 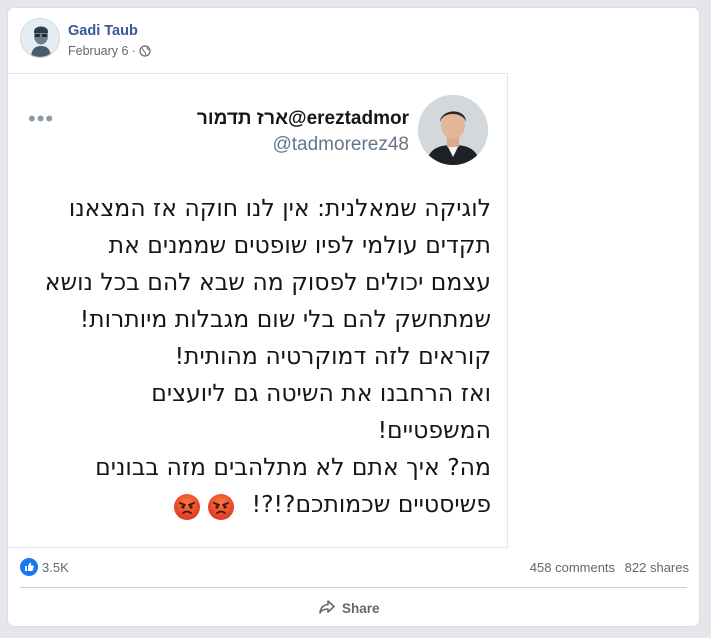 What do you see at coordinates (353, 567) in the screenshot?
I see `post-stats: 3.5K 458 comments 822 shares` at bounding box center [353, 567].